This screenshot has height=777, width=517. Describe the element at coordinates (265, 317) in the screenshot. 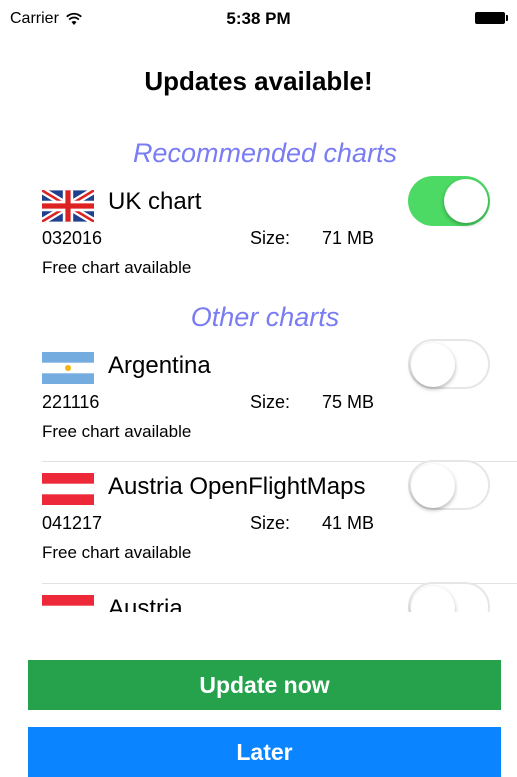

I see `section-header-other: Other charts` at that location.